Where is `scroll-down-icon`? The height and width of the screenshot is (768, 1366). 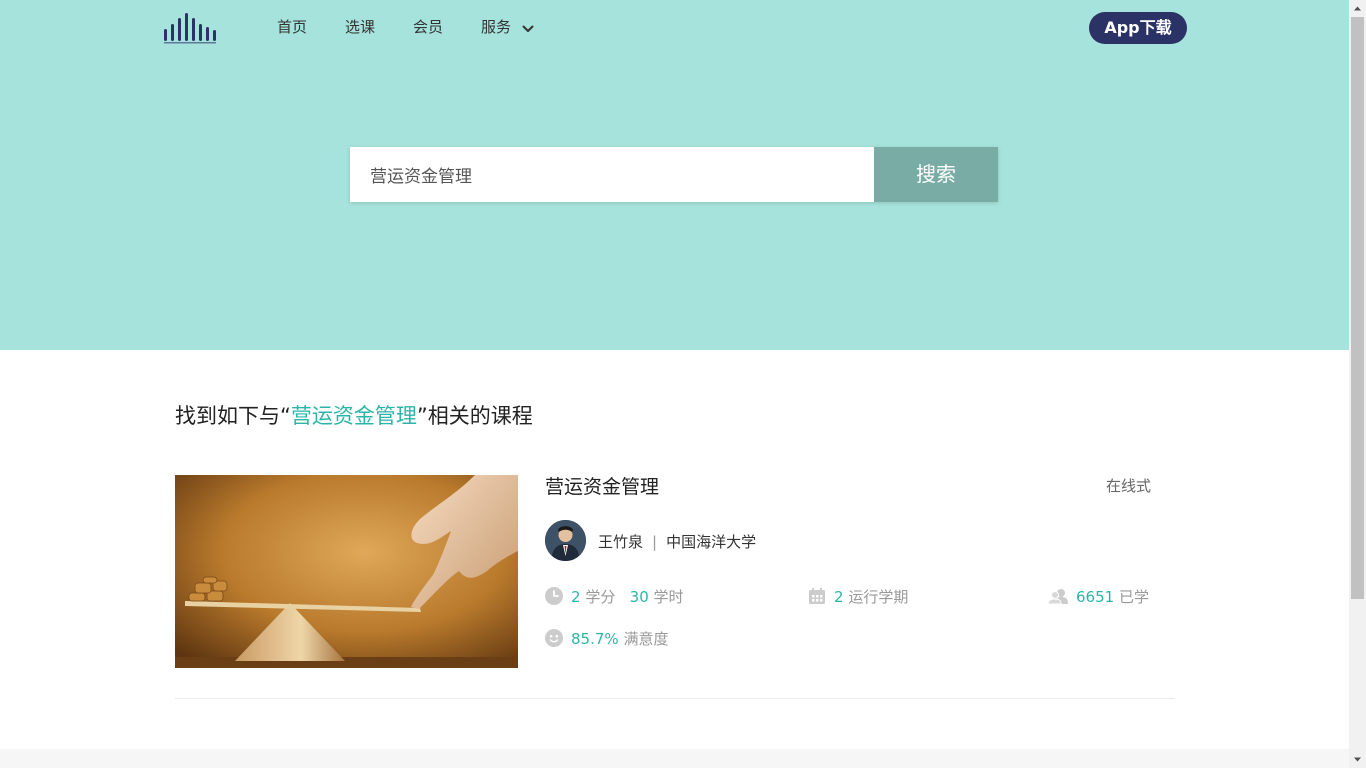
scroll-down-icon is located at coordinates (1357, 759).